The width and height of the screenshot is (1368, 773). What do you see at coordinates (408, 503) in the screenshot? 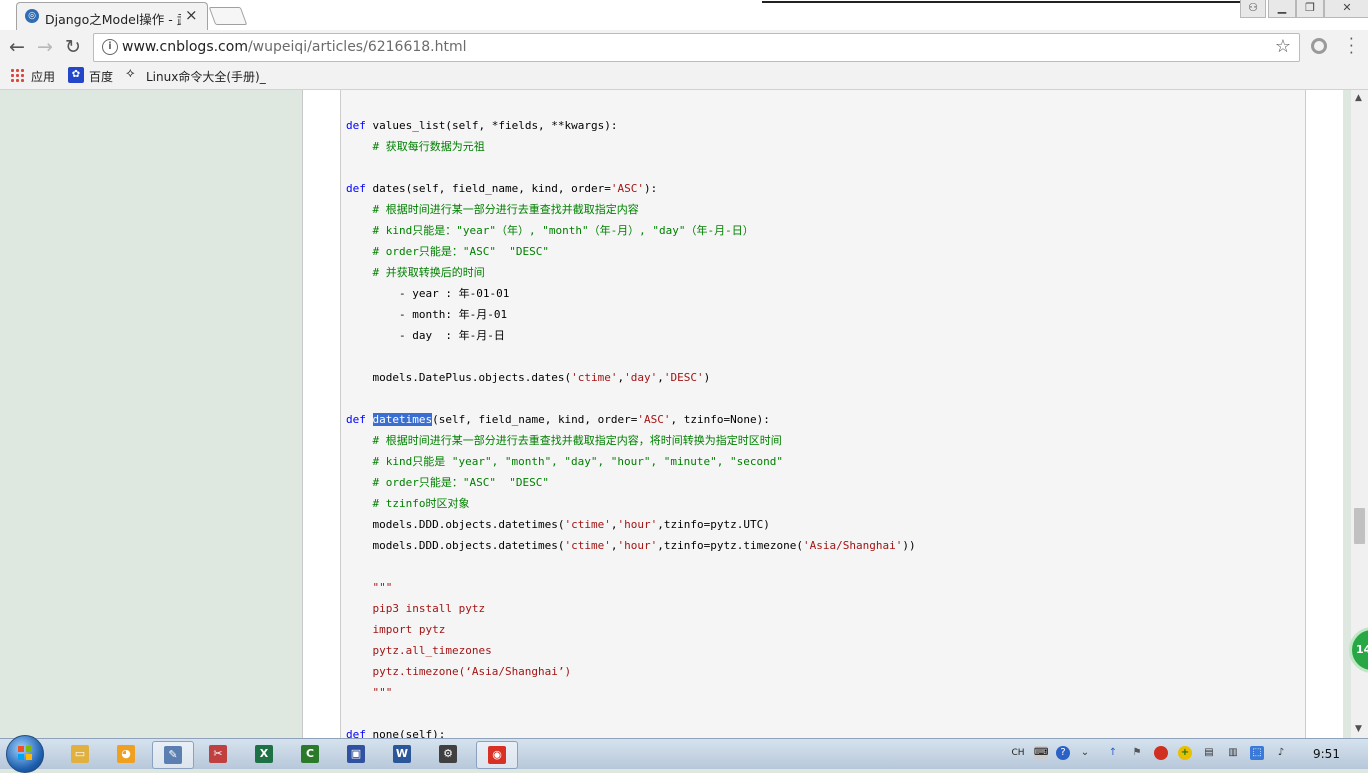
I see `code-token: # tzinfo时区对象` at bounding box center [408, 503].